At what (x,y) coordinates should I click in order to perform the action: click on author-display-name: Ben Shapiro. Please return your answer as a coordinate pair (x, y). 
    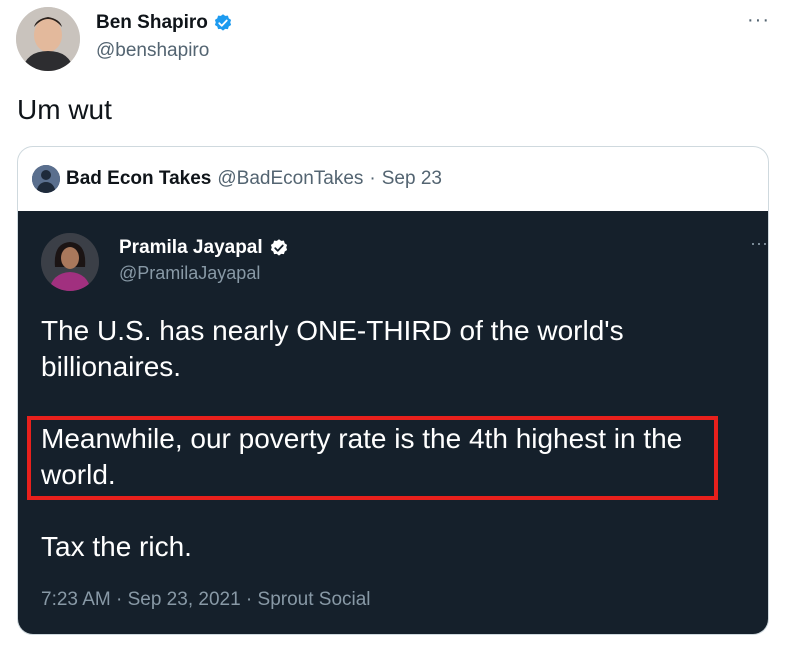
    Looking at the image, I should click on (152, 23).